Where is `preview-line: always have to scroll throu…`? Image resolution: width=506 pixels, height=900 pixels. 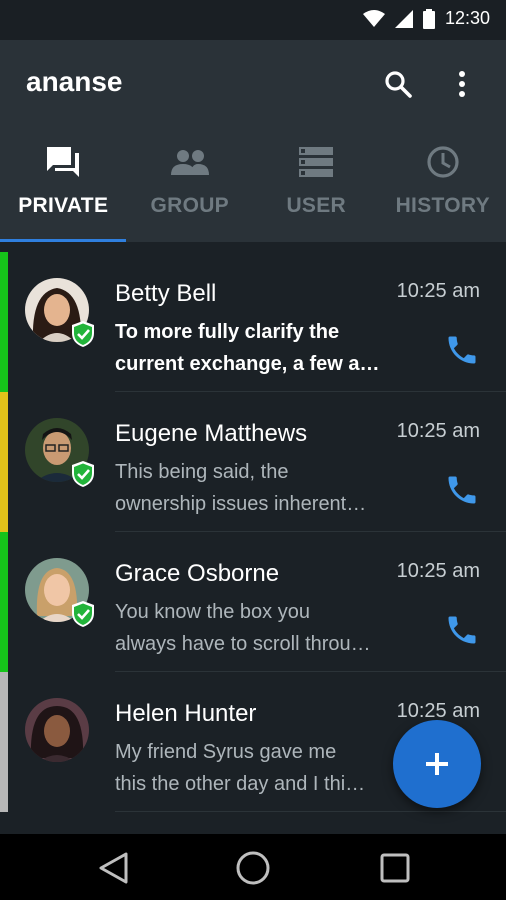 preview-line: always have to scroll throu… is located at coordinates (243, 644).